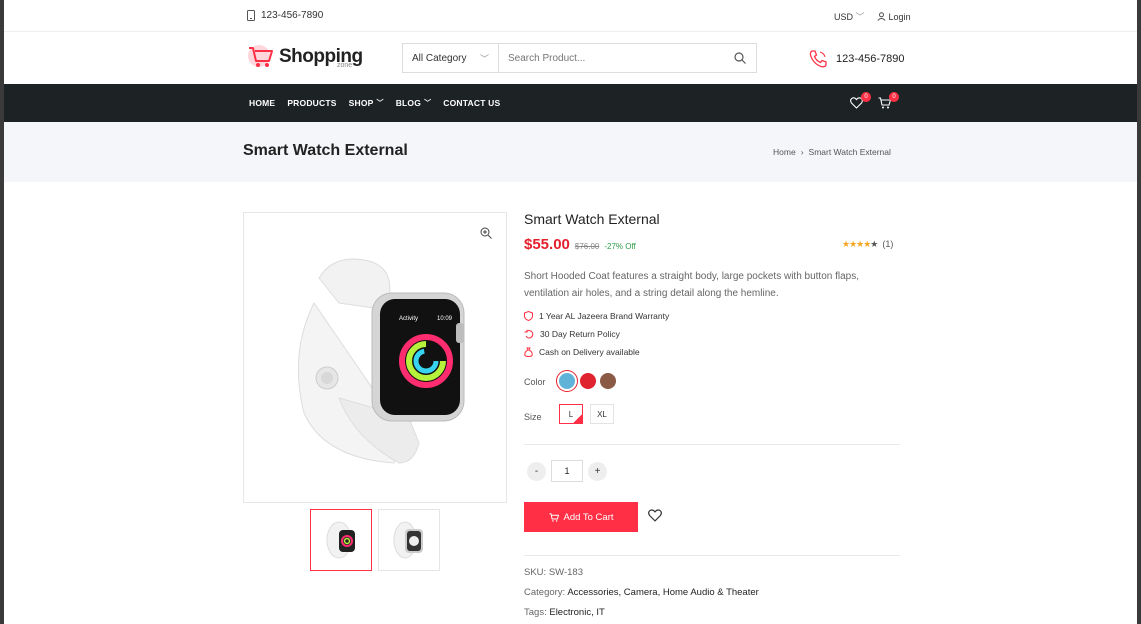 This screenshot has width=1141, height=624. Describe the element at coordinates (588, 517) in the screenshot. I see `add-to-cart-label: Add To Cart` at that location.